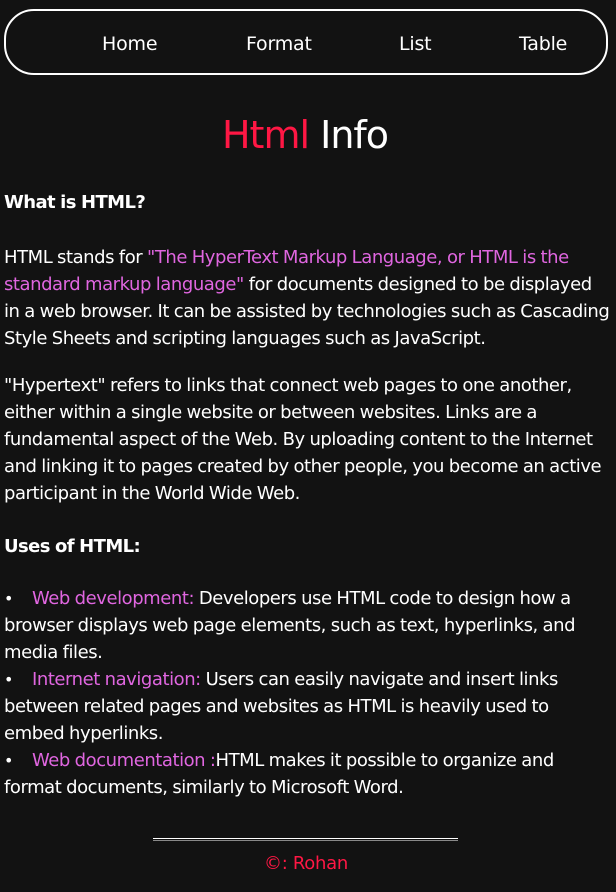  Describe the element at coordinates (415, 44) in the screenshot. I see `nav-item-list: List` at that location.